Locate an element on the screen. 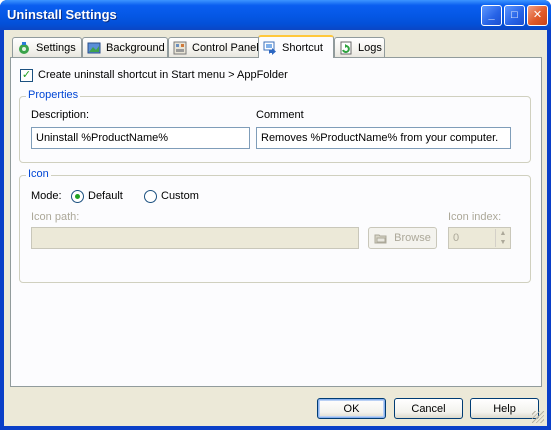 The height and width of the screenshot is (430, 551). icon-index-input: 0 ▲ ▼ is located at coordinates (479, 238).